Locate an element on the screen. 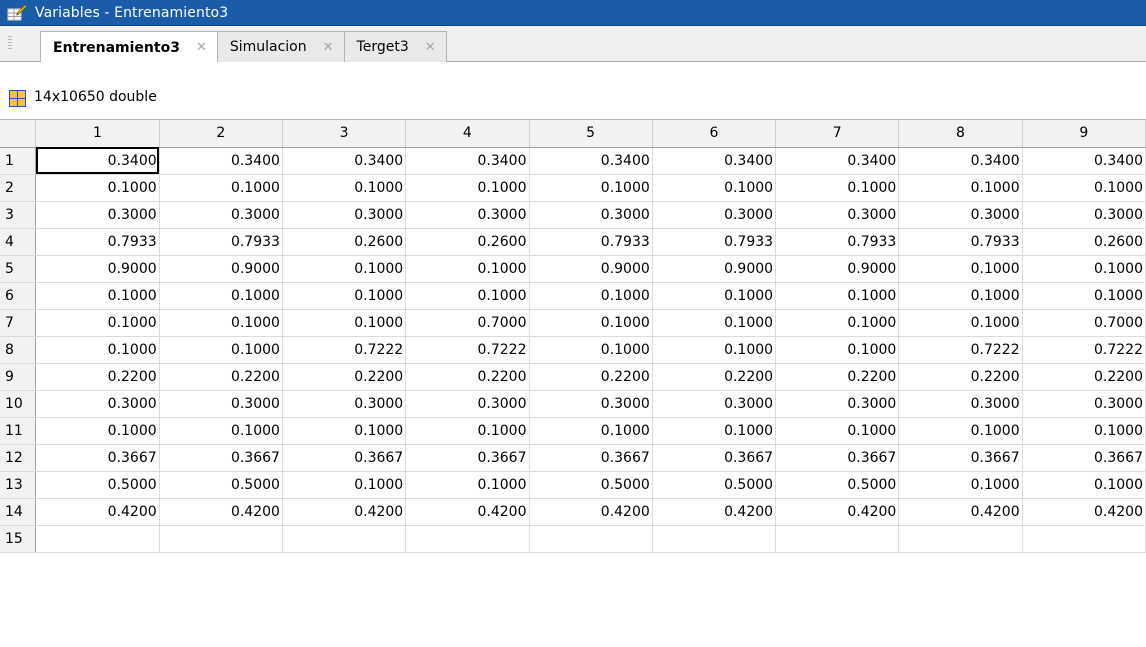 The width and height of the screenshot is (1146, 647). row-header: 14 is located at coordinates (18, 512).